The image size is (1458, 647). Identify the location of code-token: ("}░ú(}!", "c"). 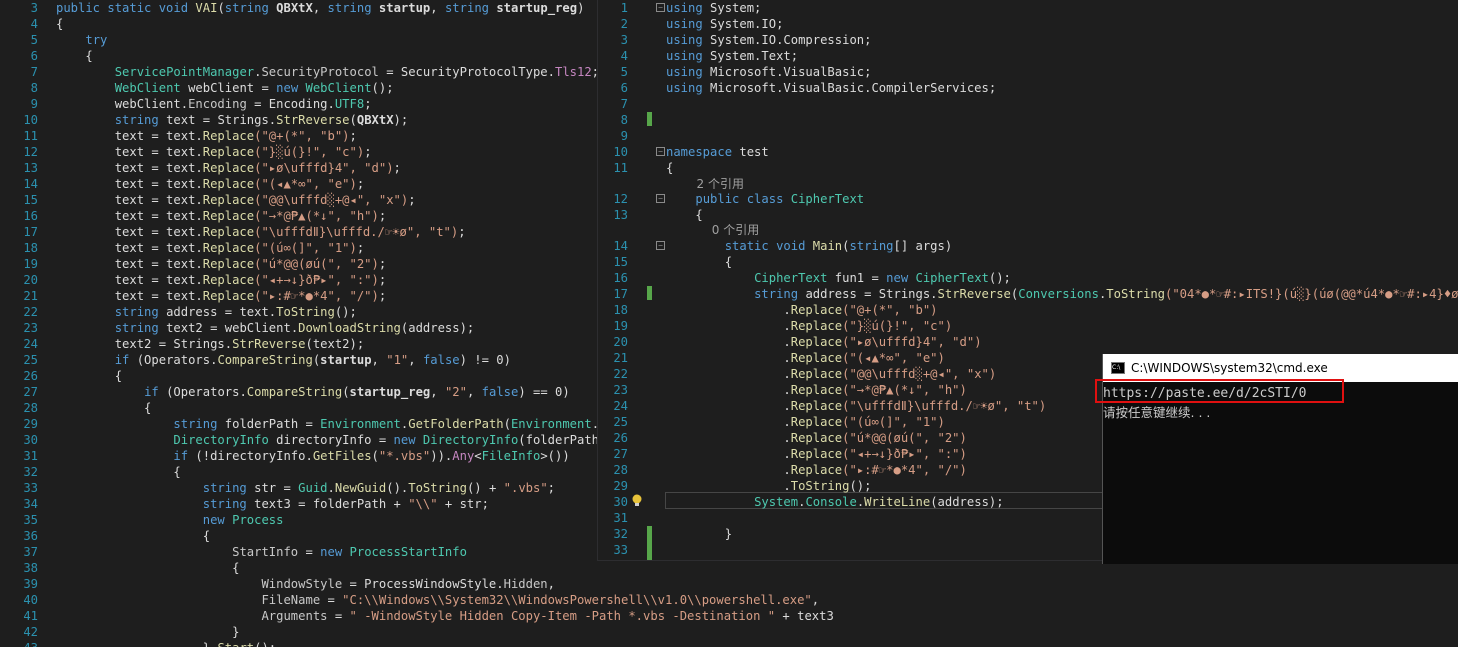
(309, 152).